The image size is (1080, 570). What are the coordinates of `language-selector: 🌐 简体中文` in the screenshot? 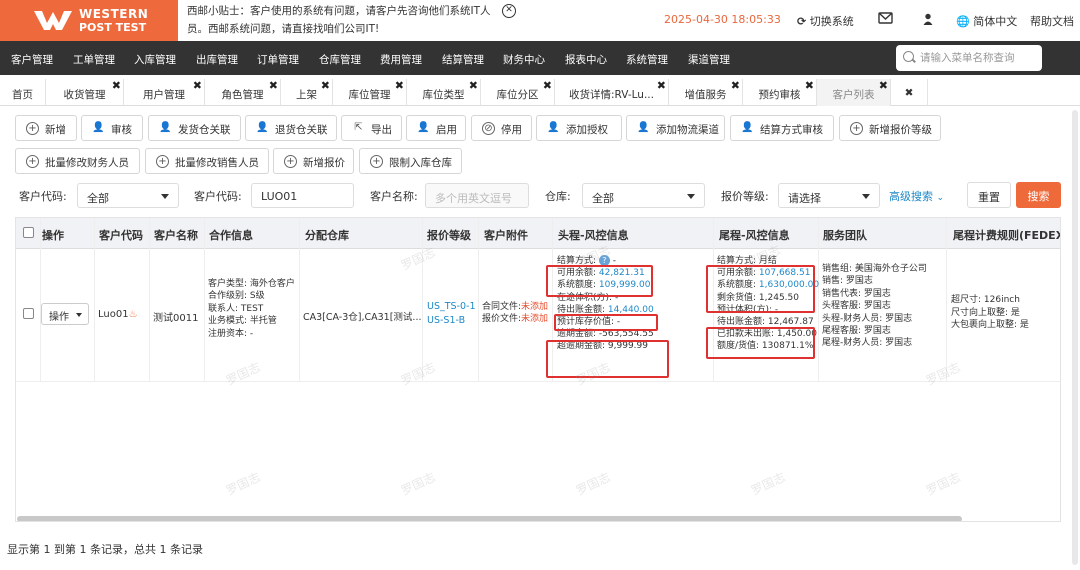 It's located at (986, 21).